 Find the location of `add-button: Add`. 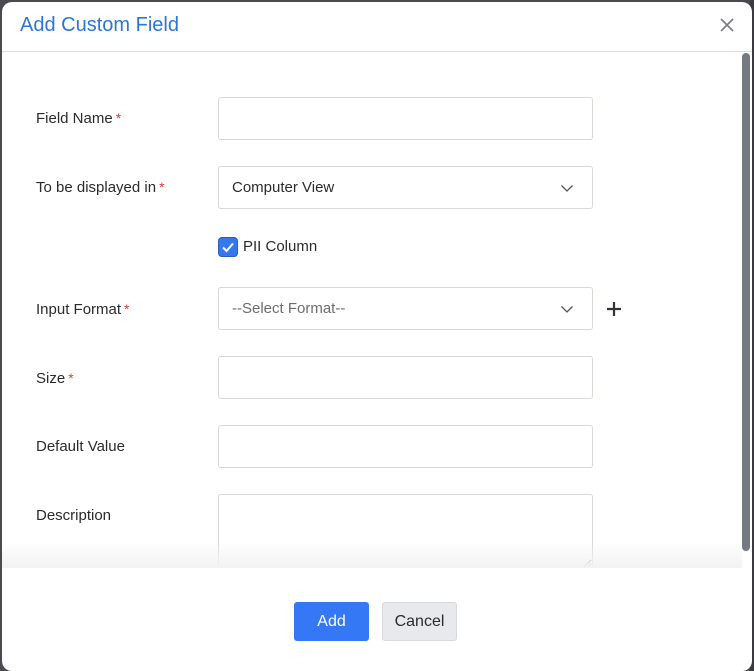

add-button: Add is located at coordinates (331, 621).